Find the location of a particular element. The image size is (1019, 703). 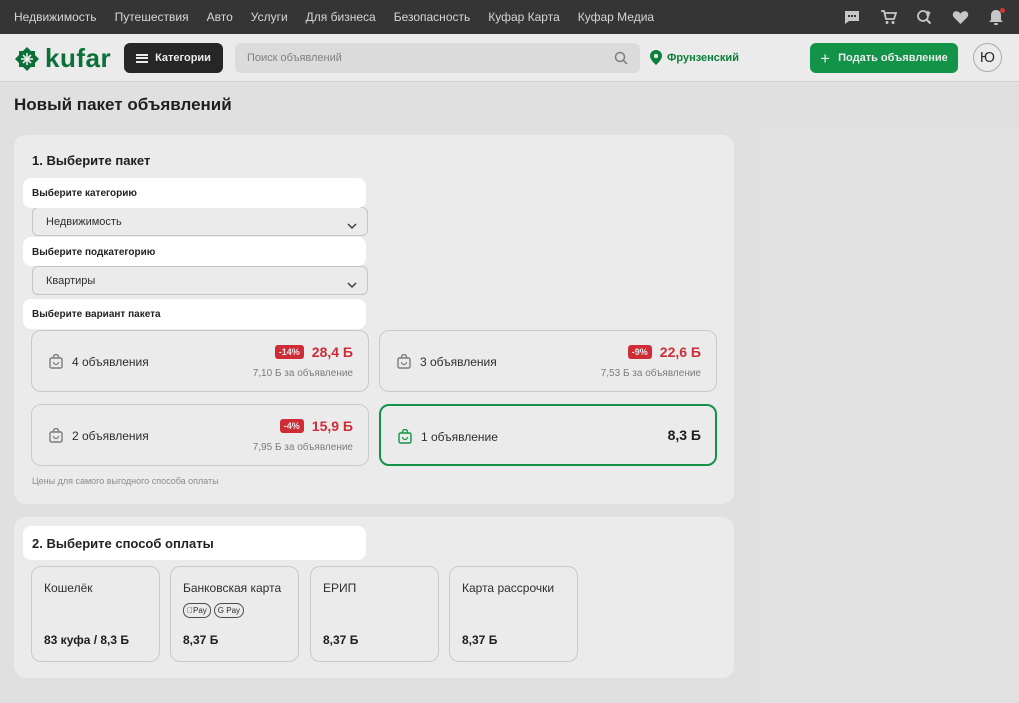

highlight-step2-title: 2. Выберите способ оплаты is located at coordinates (194, 543).